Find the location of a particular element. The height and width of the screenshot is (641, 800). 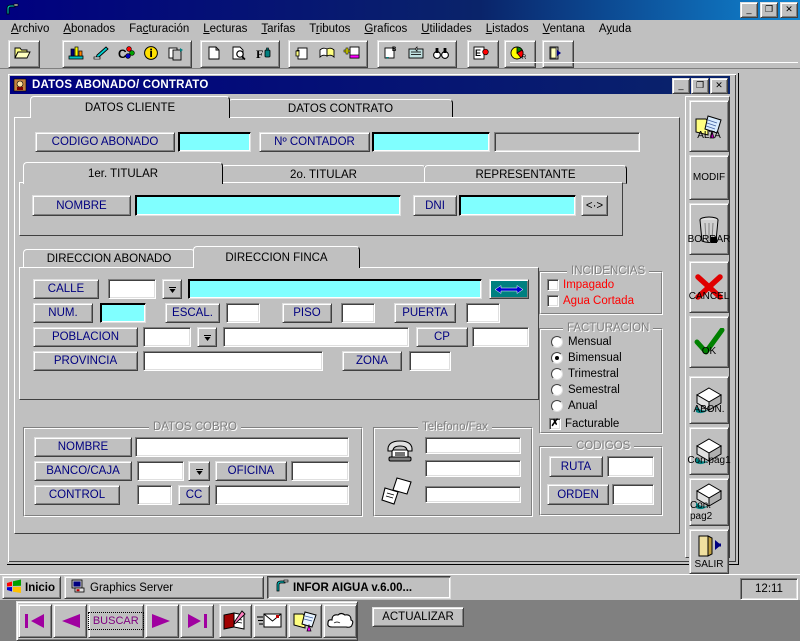

radio-semestral: Semestral is located at coordinates (585, 390).